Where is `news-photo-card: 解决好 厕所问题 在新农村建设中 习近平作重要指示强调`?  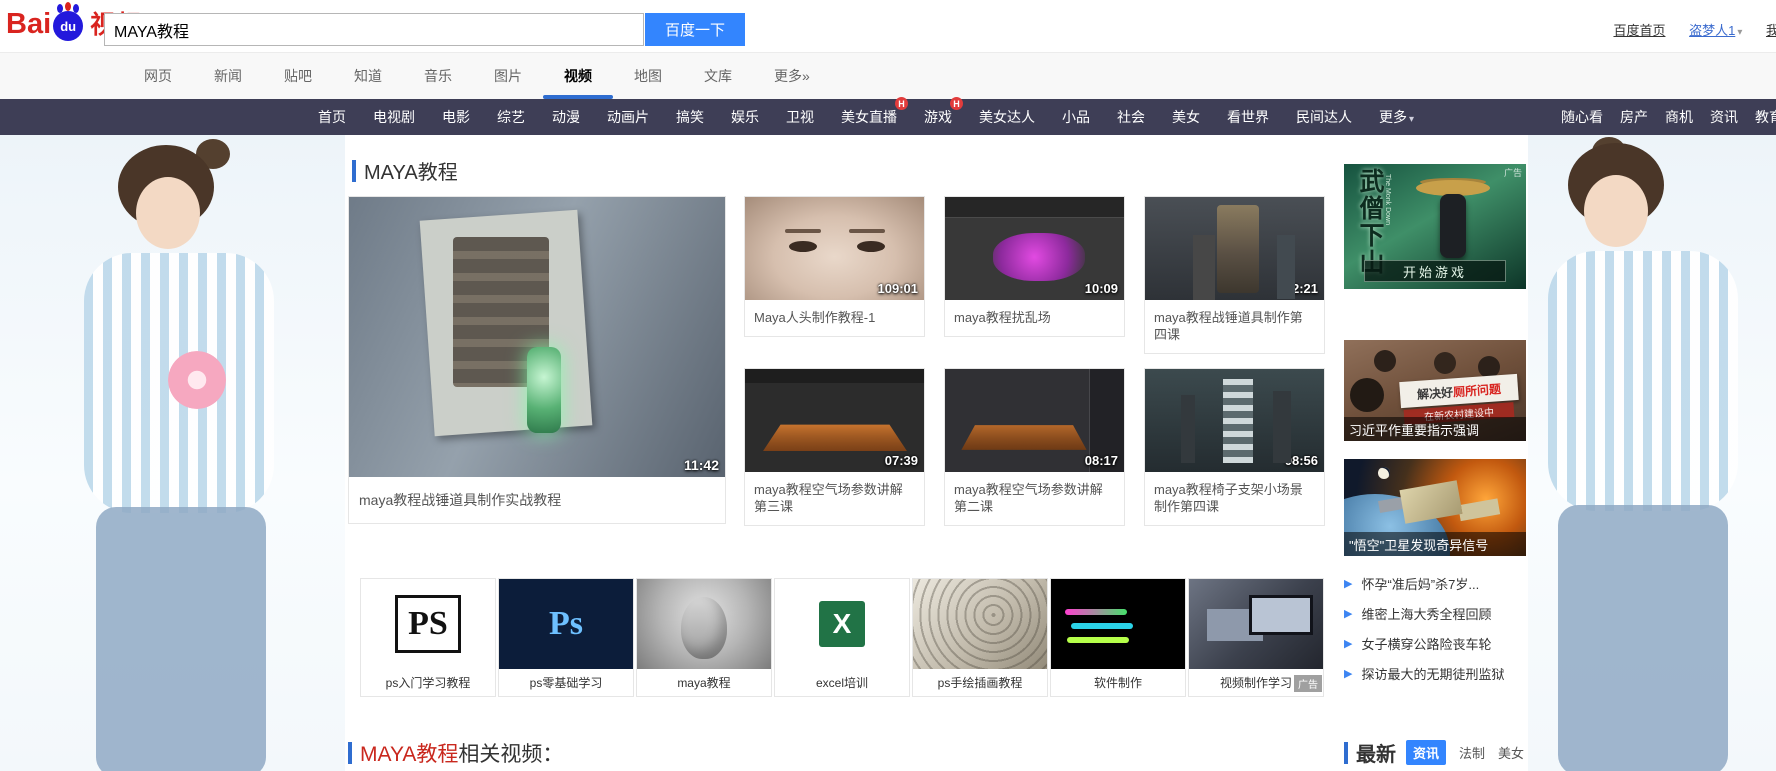 news-photo-card: 解决好 厕所问题 在新农村建设中 习近平作重要指示强调 is located at coordinates (1435, 390).